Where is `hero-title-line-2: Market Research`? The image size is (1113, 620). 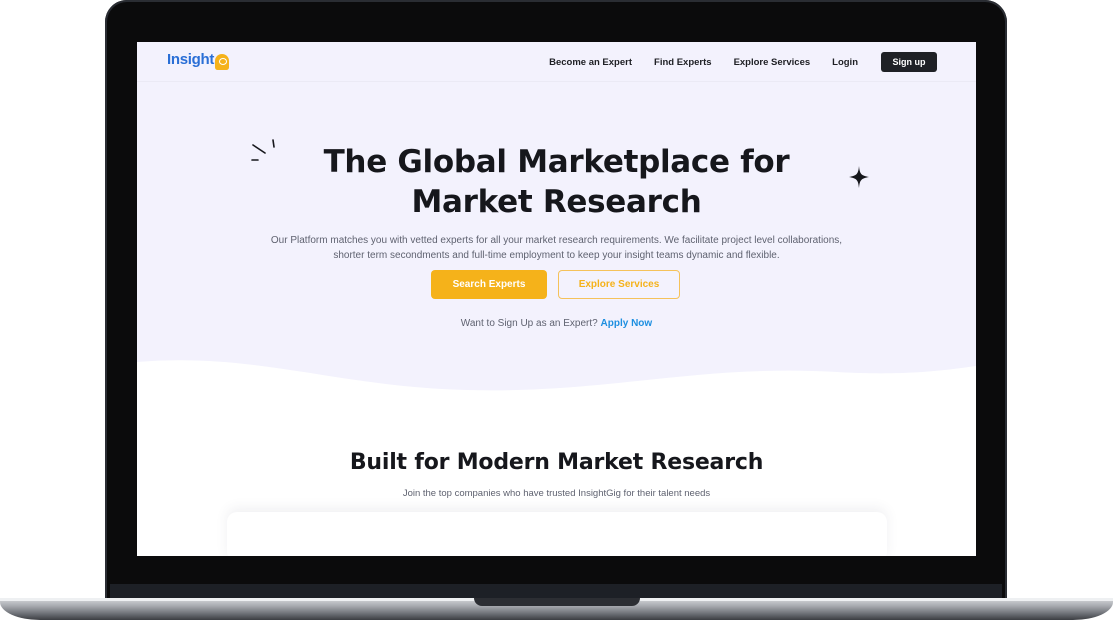
hero-title-line-2: Market Research is located at coordinates (556, 202).